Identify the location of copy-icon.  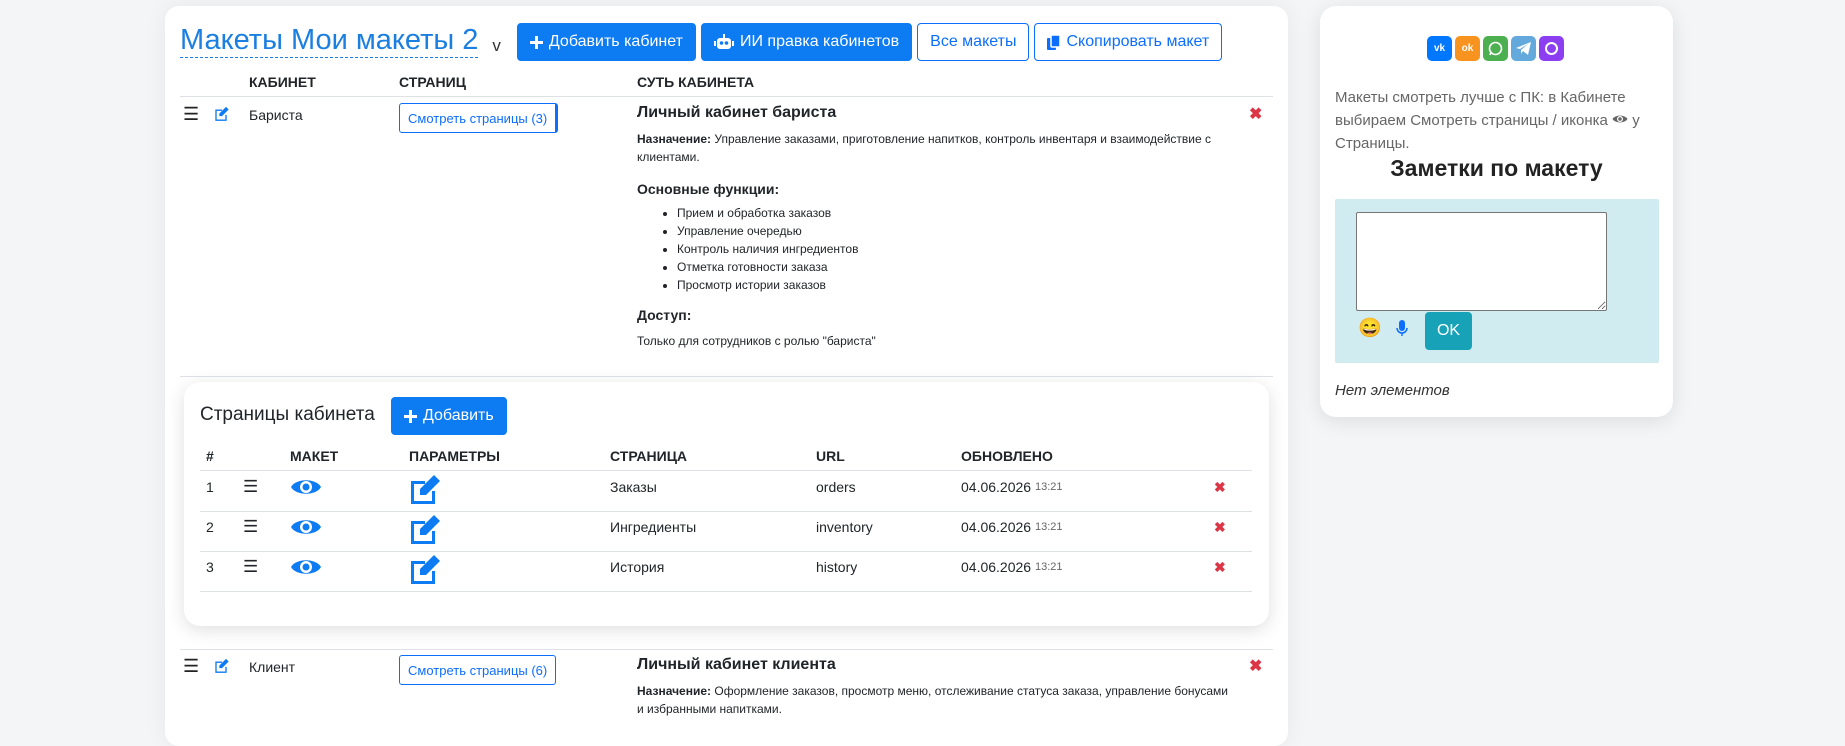
(1054, 42).